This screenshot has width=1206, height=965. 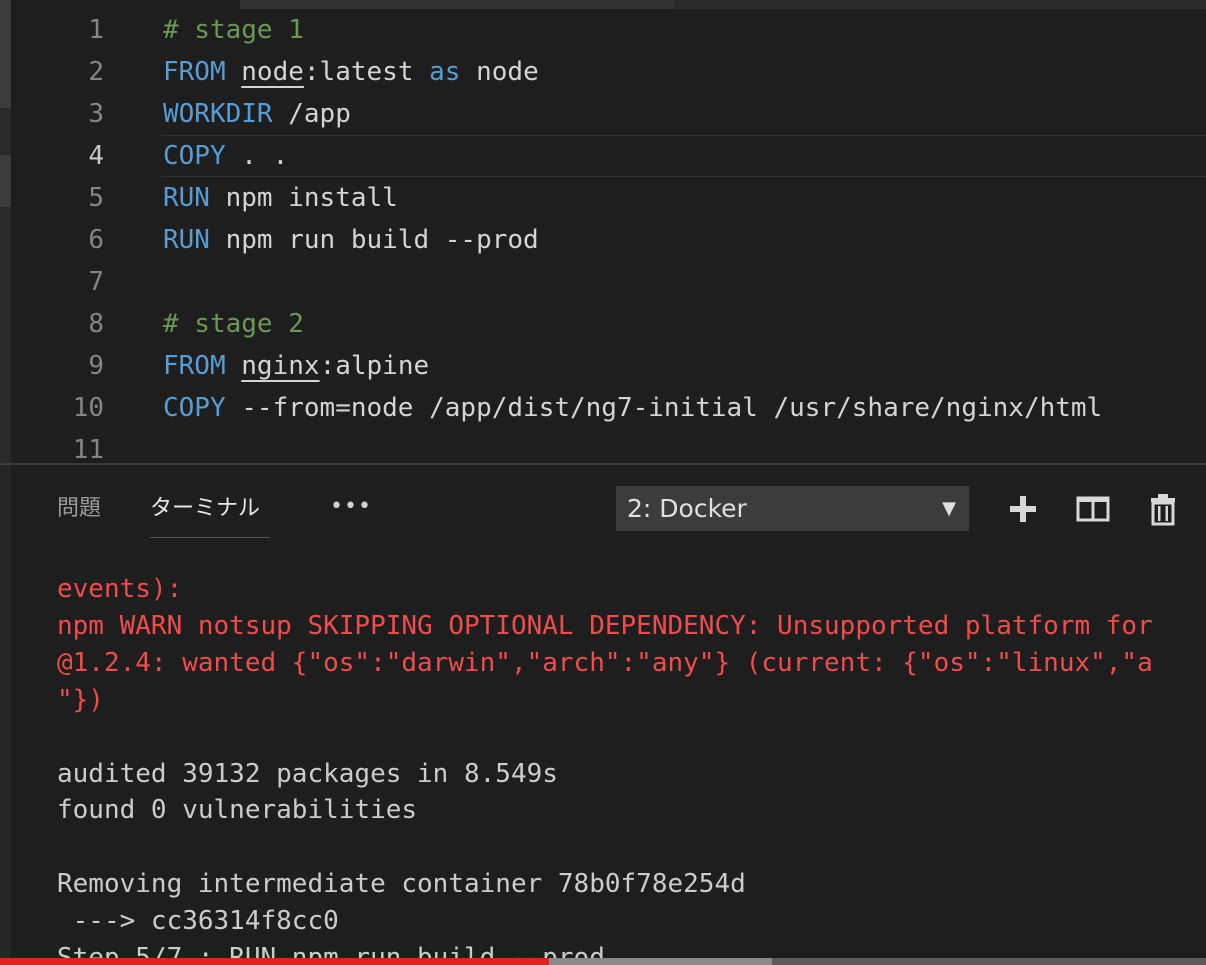 I want to click on code-line: 11, so click(x=603, y=446).